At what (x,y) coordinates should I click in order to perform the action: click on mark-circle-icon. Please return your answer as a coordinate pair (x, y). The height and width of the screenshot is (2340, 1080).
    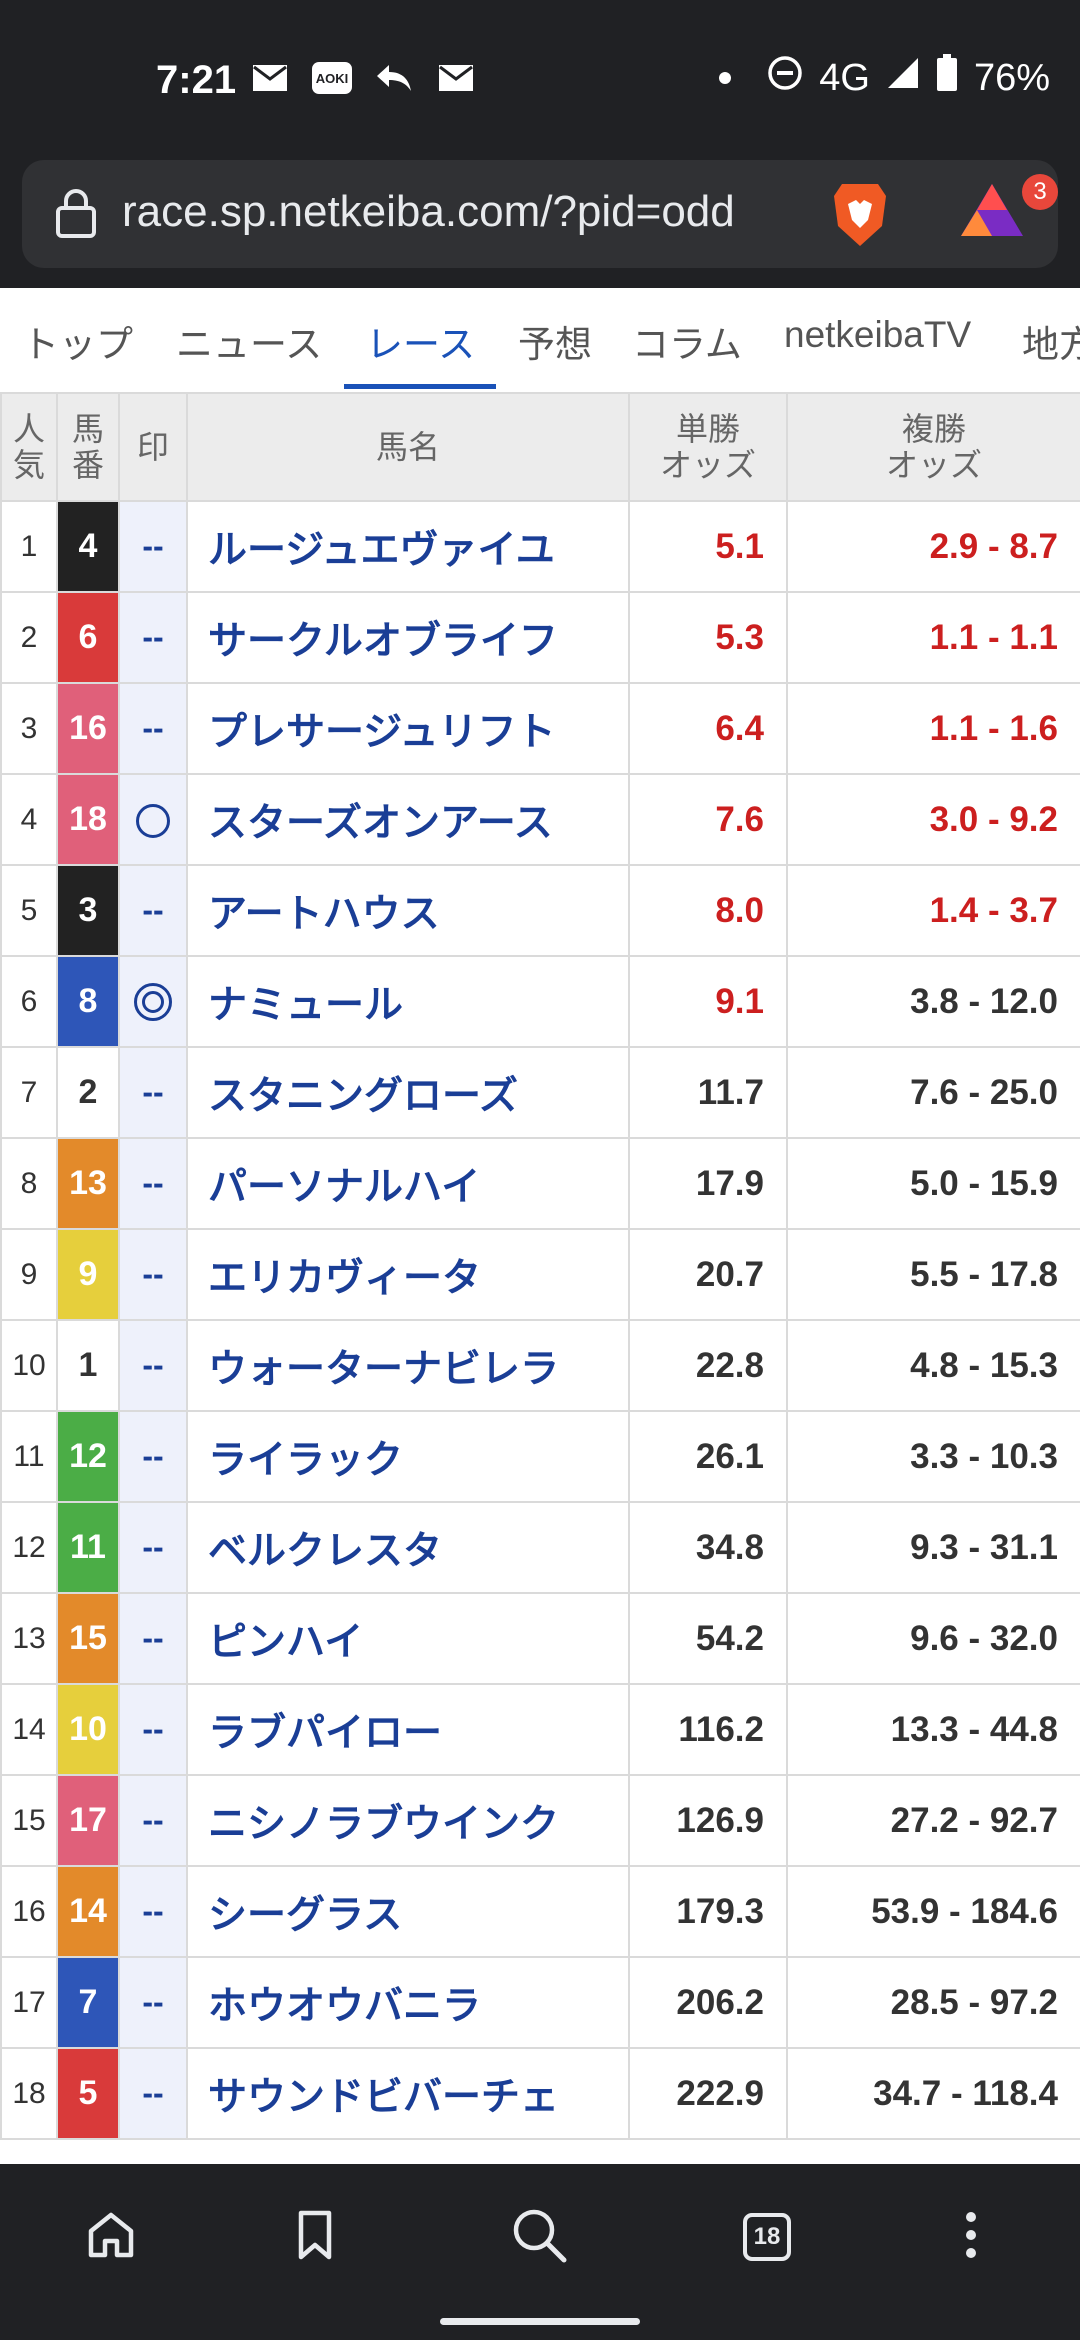
    Looking at the image, I should click on (153, 821).